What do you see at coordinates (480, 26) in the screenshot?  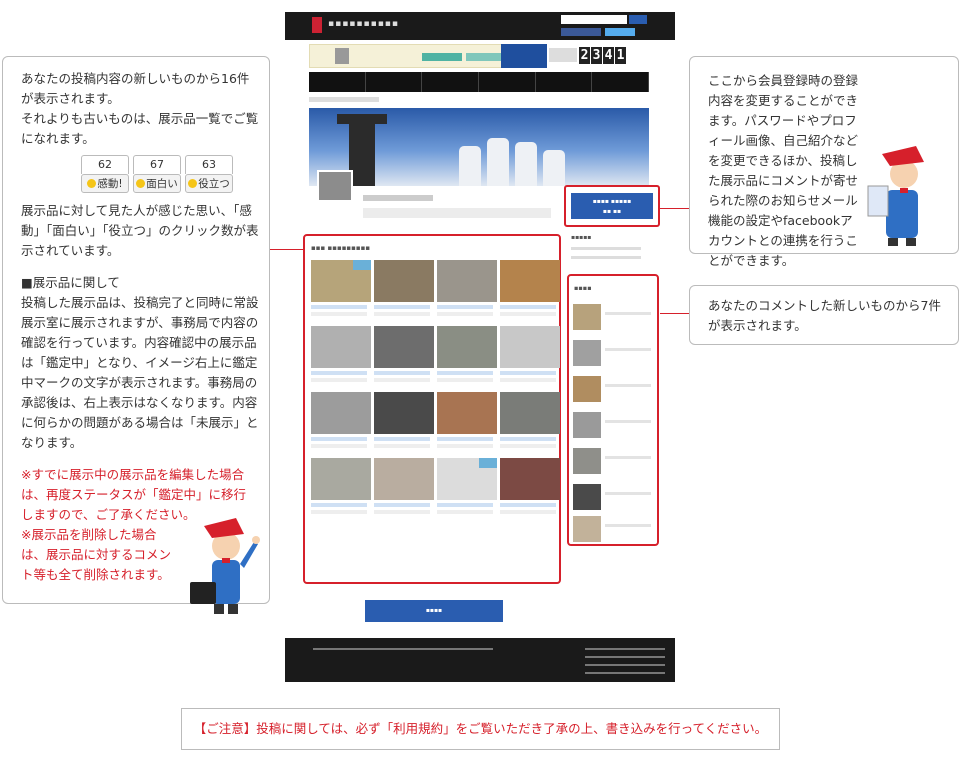 I see `site-header: ▪▪▪▪▪▪▪▪▪▪` at bounding box center [480, 26].